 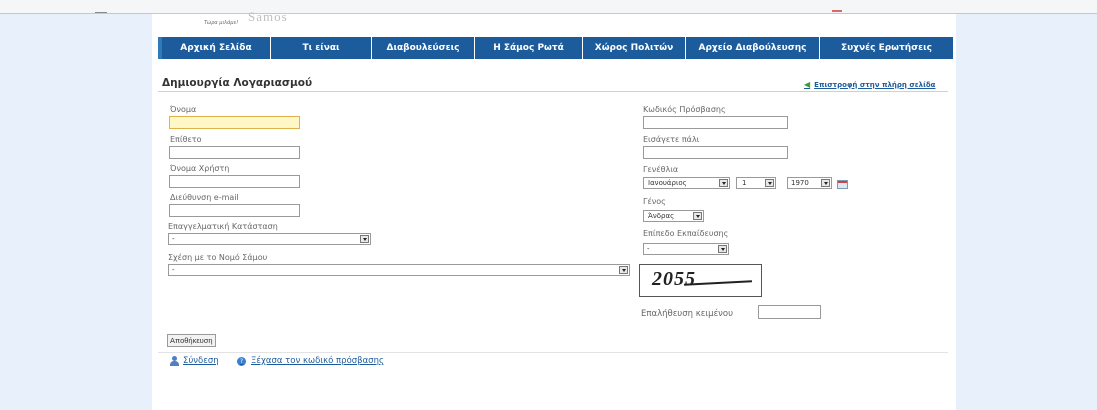 What do you see at coordinates (234, 152) in the screenshot?
I see `last-name-input` at bounding box center [234, 152].